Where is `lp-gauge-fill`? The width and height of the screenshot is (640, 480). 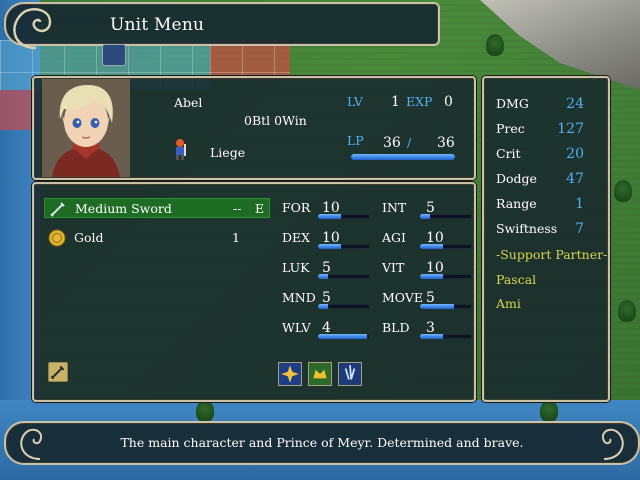
lp-gauge-fill is located at coordinates (403, 157).